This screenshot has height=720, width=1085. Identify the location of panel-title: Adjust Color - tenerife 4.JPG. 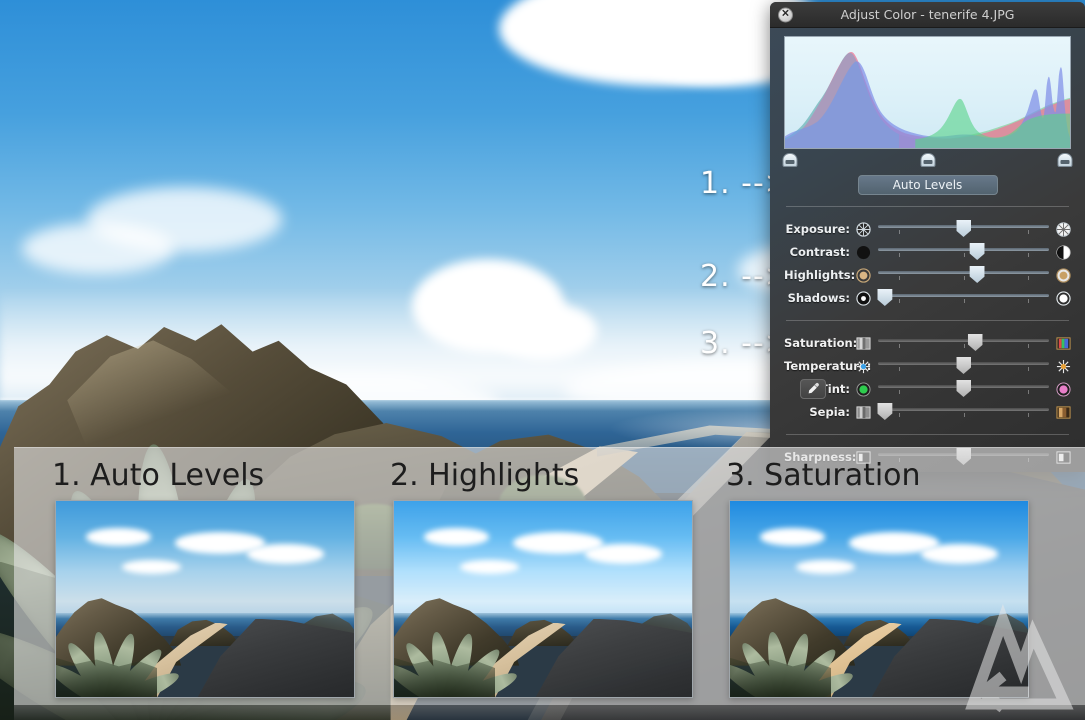
(927, 14).